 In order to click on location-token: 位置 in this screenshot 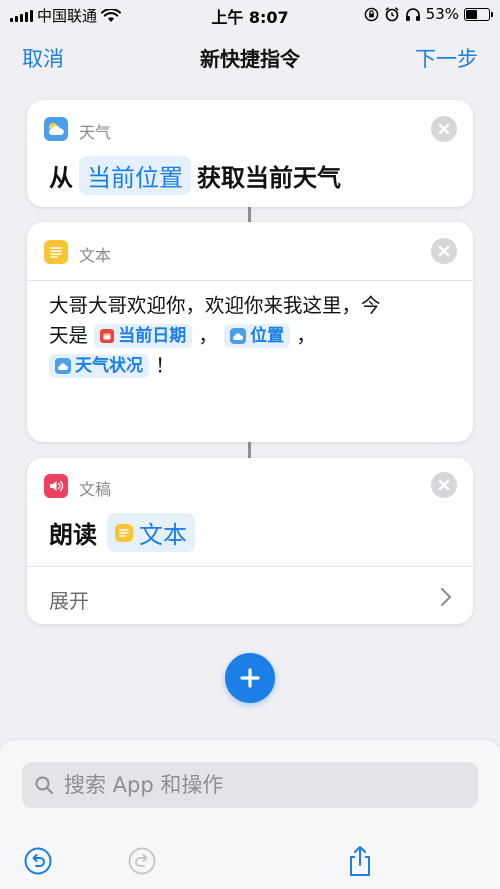, I will do `click(257, 336)`.